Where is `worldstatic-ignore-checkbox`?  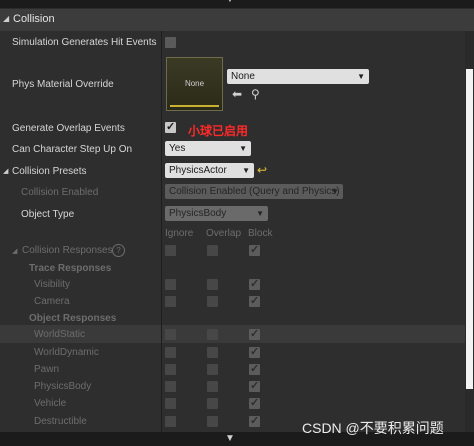
worldstatic-ignore-checkbox is located at coordinates (170, 334).